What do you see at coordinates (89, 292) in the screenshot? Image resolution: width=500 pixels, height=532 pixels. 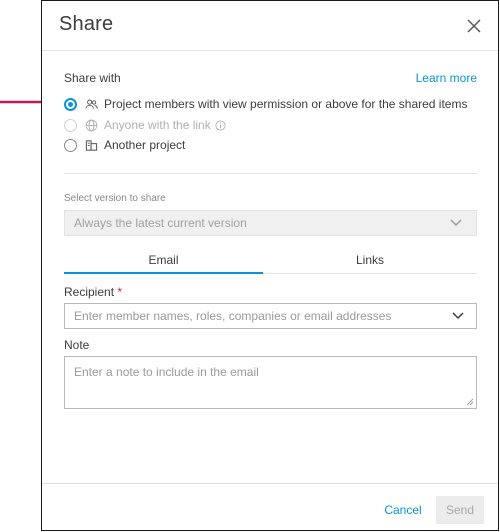 I see `recipient-label-text: Recipient` at bounding box center [89, 292].